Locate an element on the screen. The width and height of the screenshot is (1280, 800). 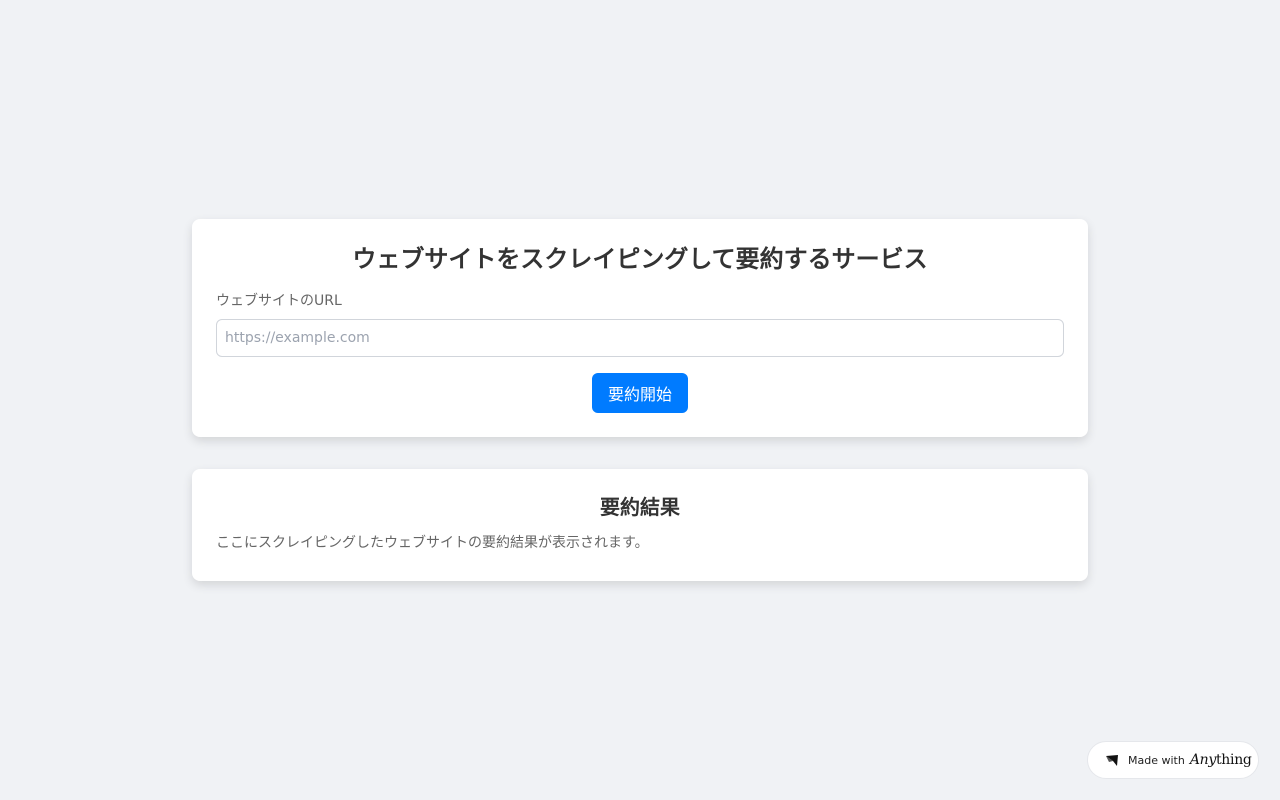
badge-brand-text: Anything is located at coordinates (1221, 760).